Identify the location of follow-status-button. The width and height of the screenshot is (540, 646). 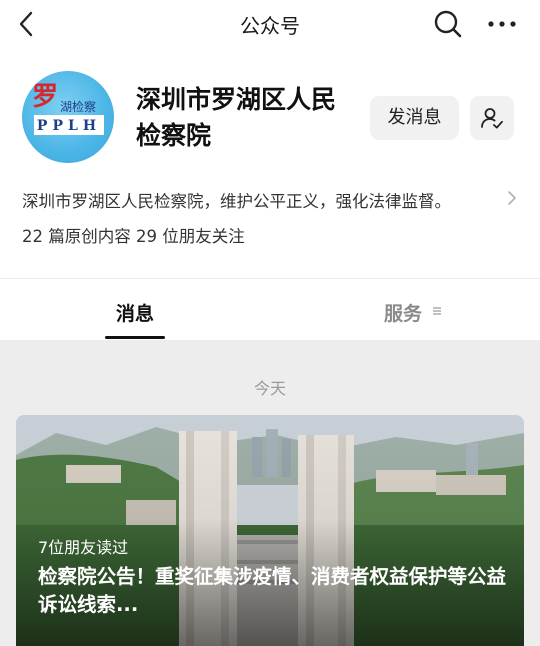
(492, 118).